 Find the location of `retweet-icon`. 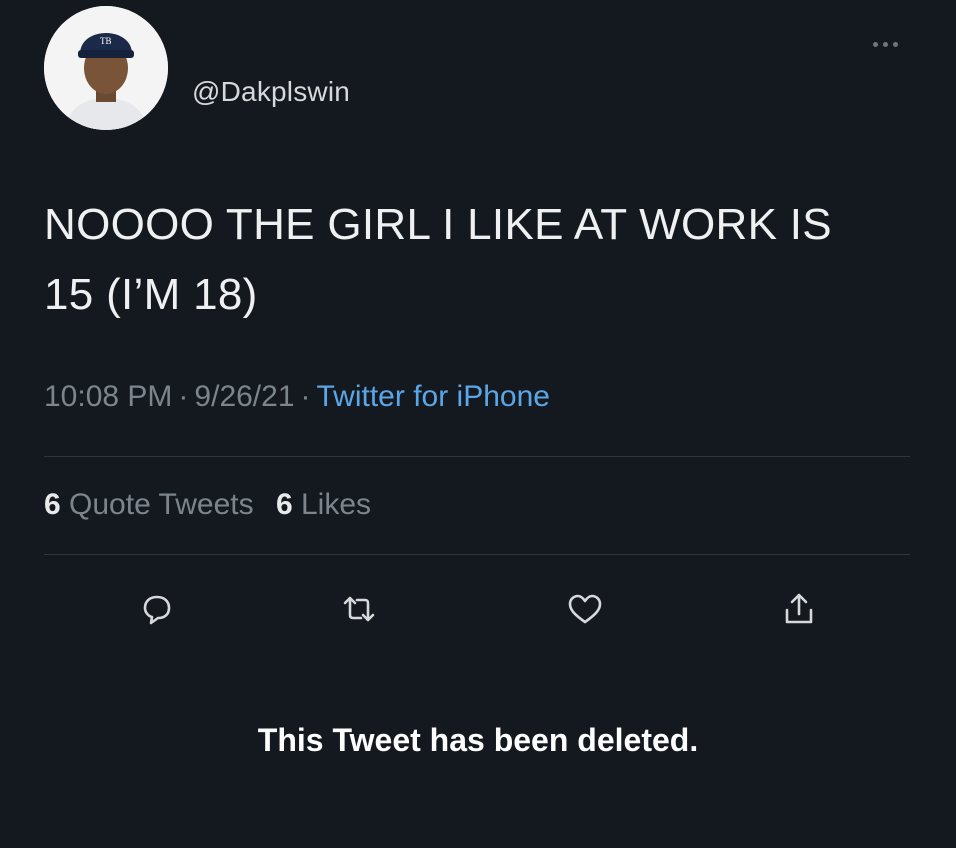

retweet-icon is located at coordinates (359, 609).